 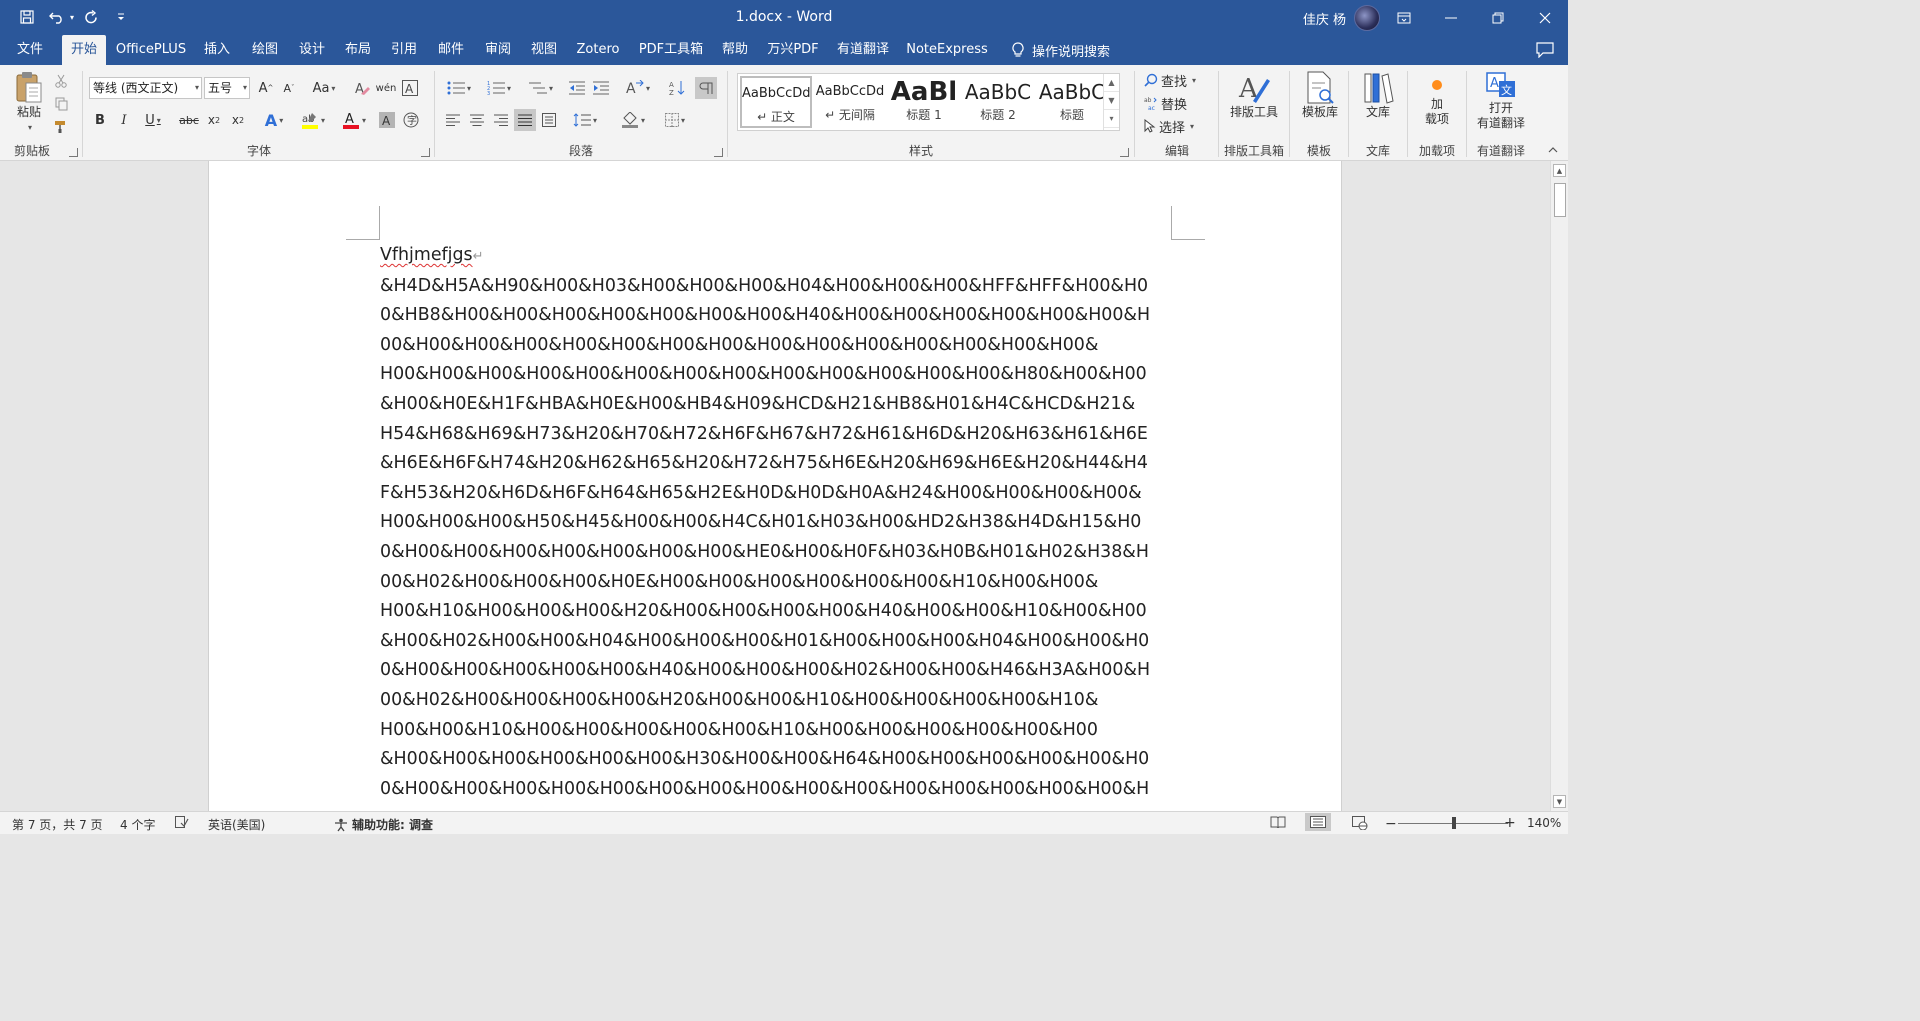 What do you see at coordinates (245, 88) in the screenshot?
I see `font-size-dropdown-icon: ▾` at bounding box center [245, 88].